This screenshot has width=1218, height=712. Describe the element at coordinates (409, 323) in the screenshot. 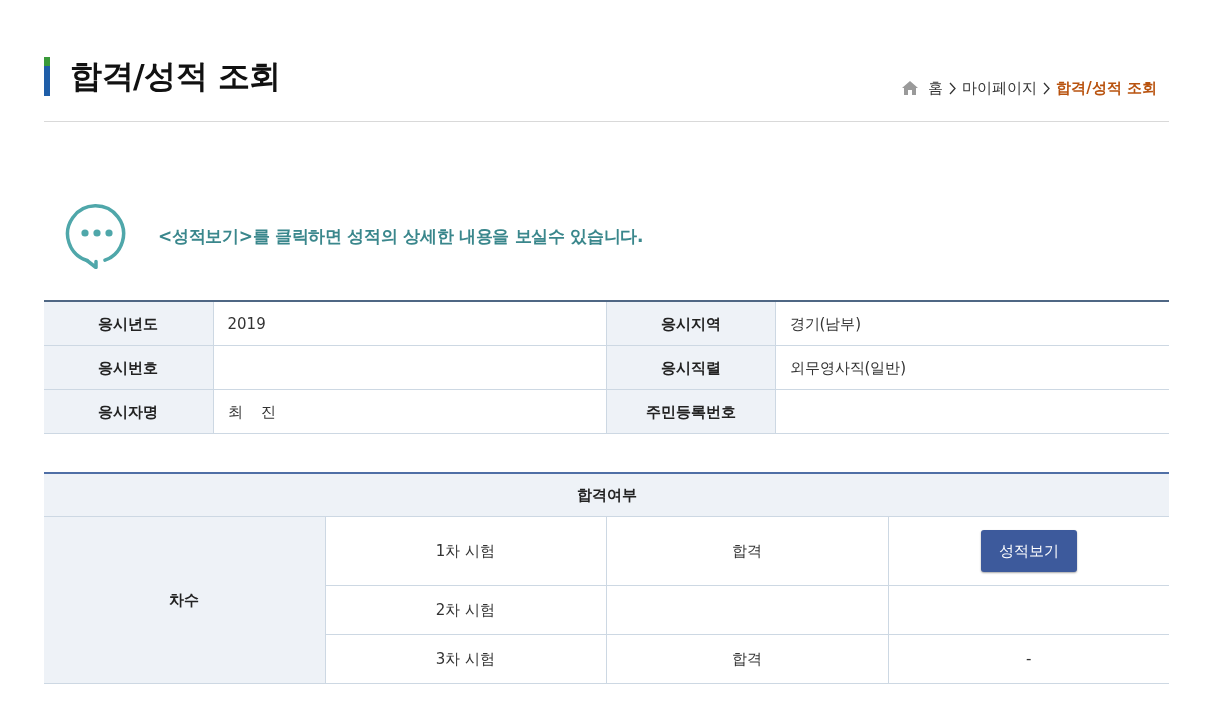

I see `value-cell: 2019` at that location.